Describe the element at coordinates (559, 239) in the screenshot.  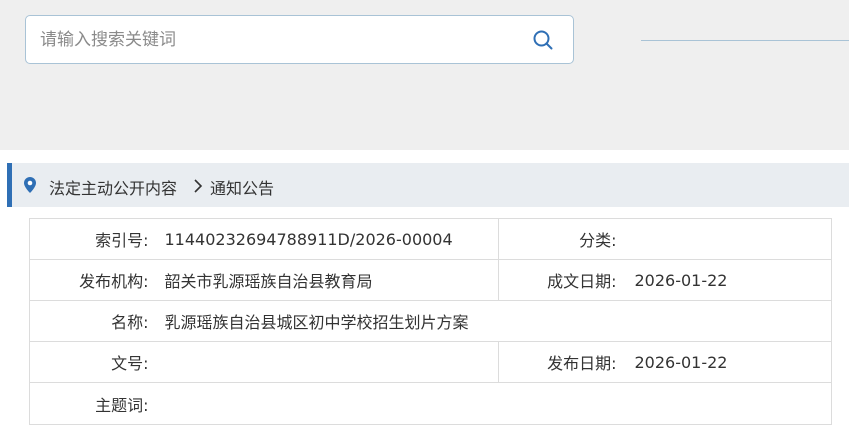
I see `category-label: 分类:` at that location.